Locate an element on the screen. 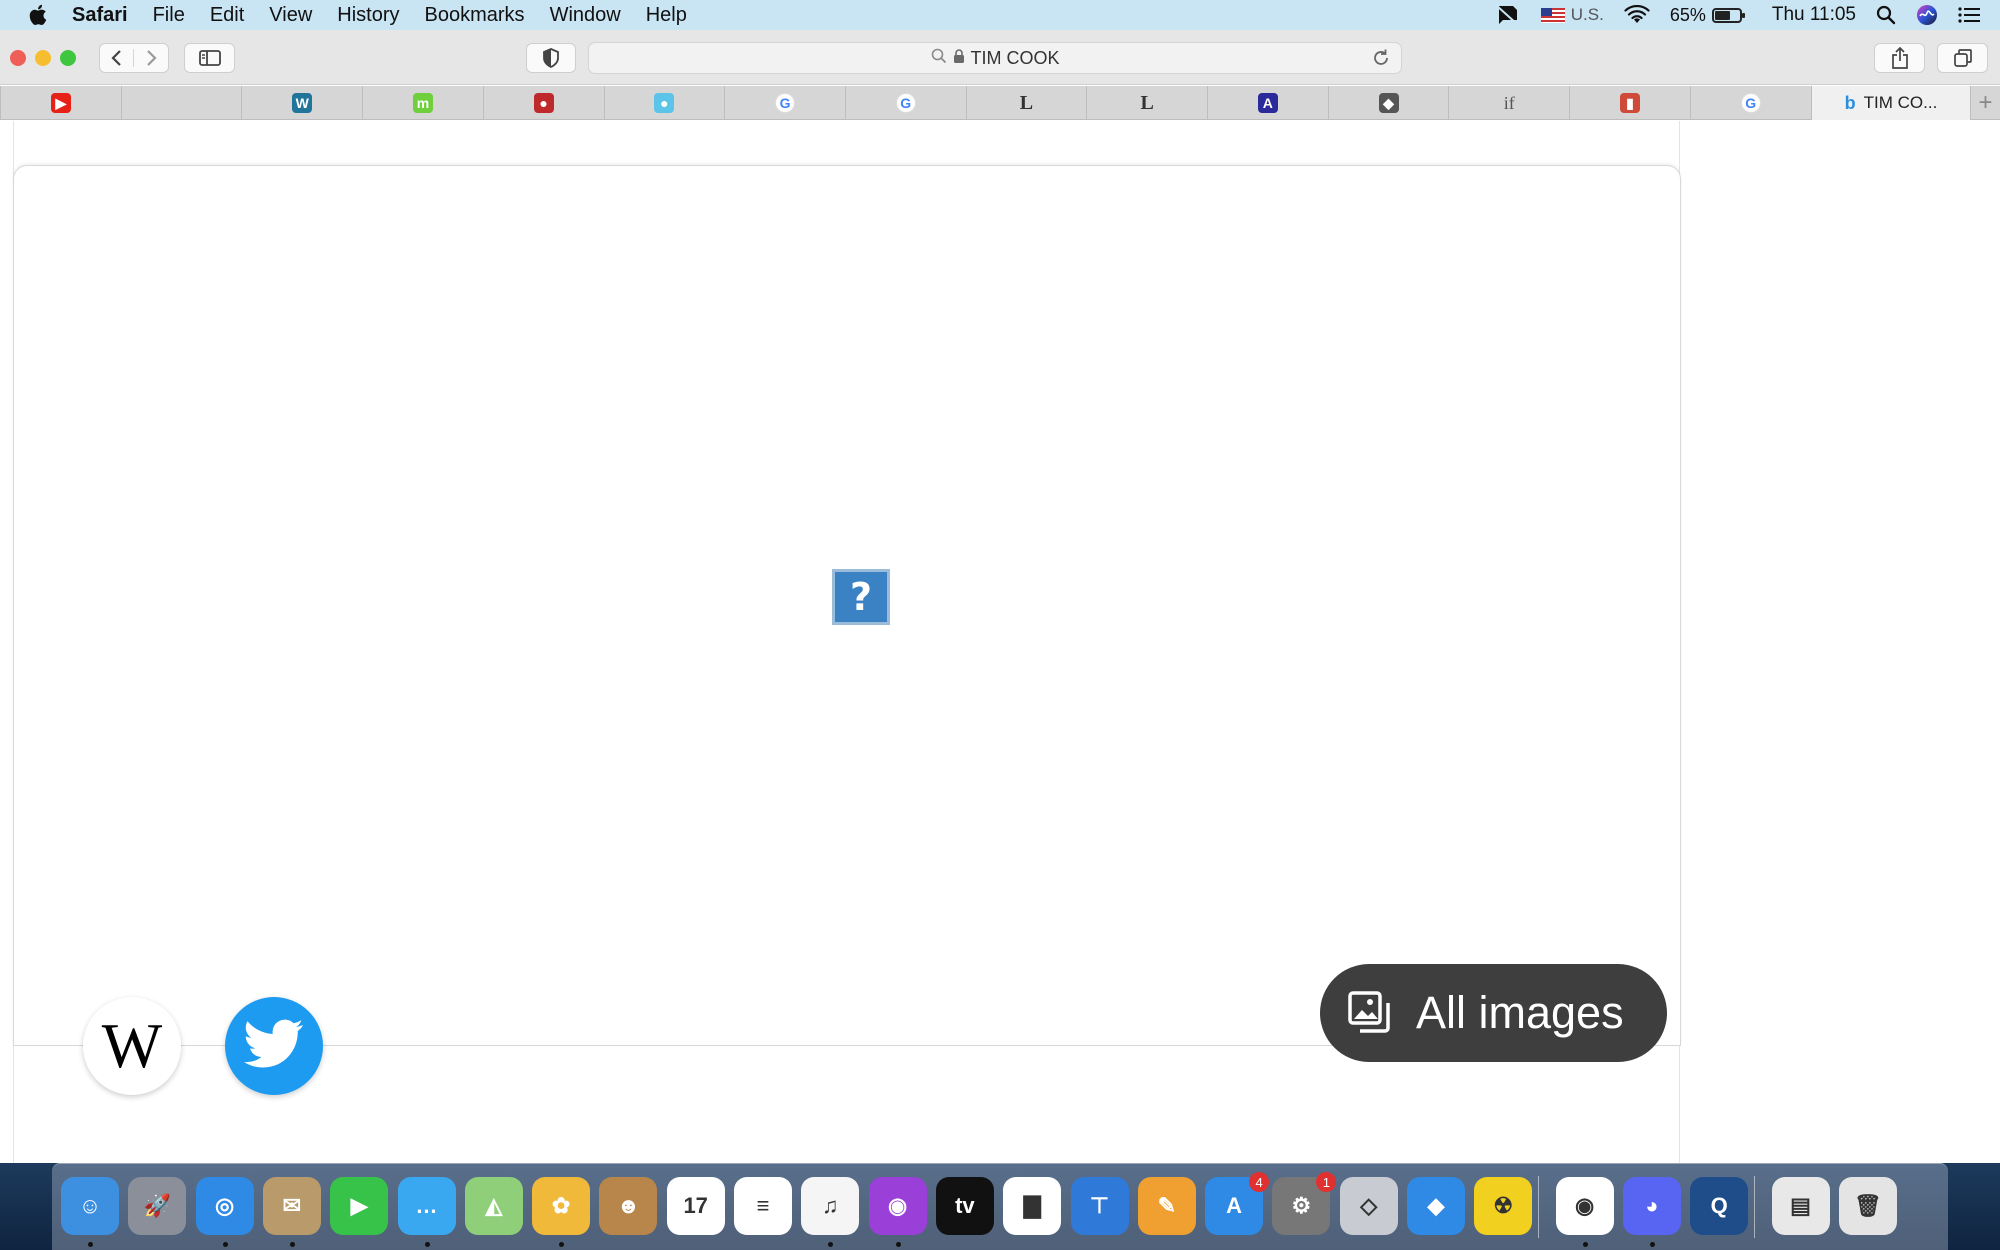 The height and width of the screenshot is (1250, 2000). lock-icon is located at coordinates (959, 58).